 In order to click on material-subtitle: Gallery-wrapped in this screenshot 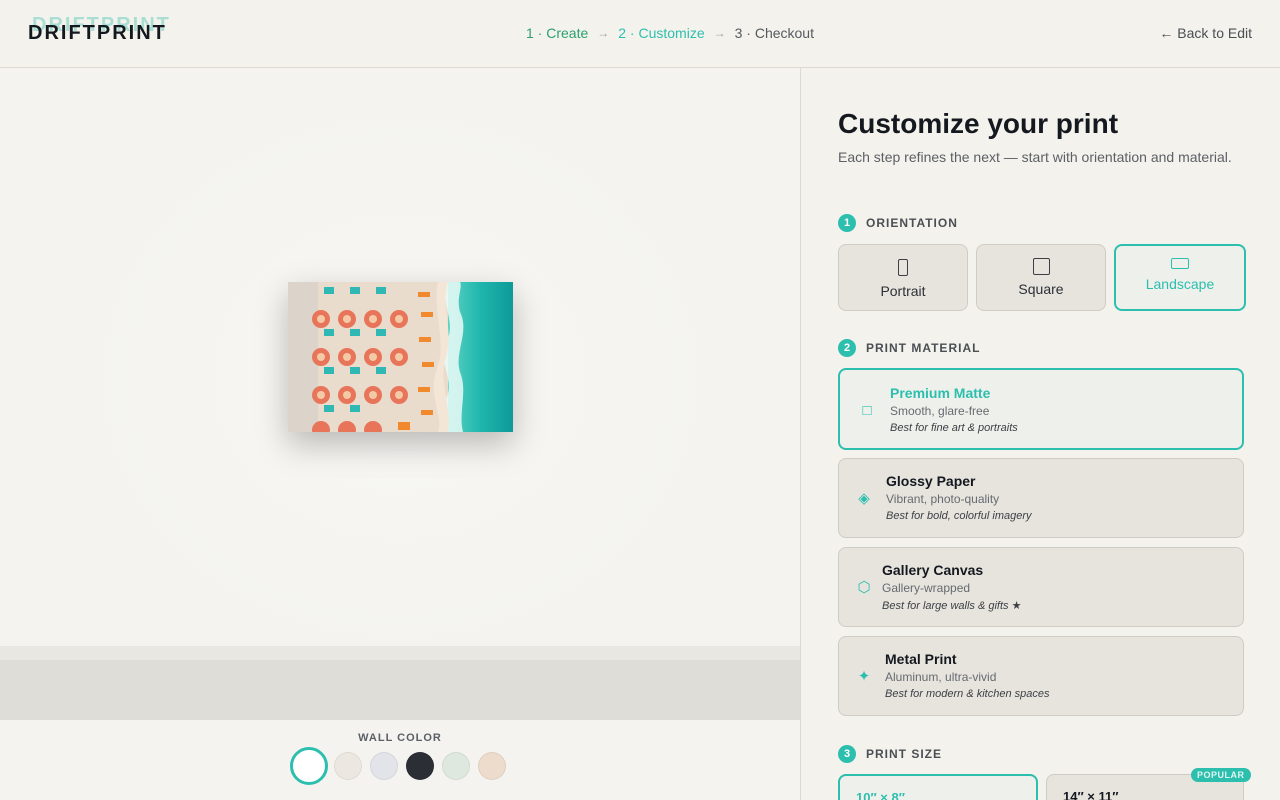, I will do `click(926, 588)`.